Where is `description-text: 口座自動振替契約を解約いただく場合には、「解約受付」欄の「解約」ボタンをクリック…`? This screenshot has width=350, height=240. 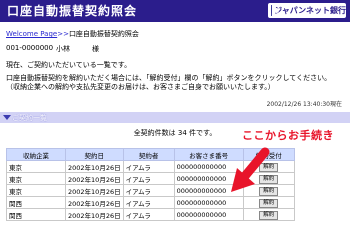
description-text: 口座自動振替契約を解約いただく場合には、「解約受付」欄の「解約」ボタンをクリック… is located at coordinates (169, 82).